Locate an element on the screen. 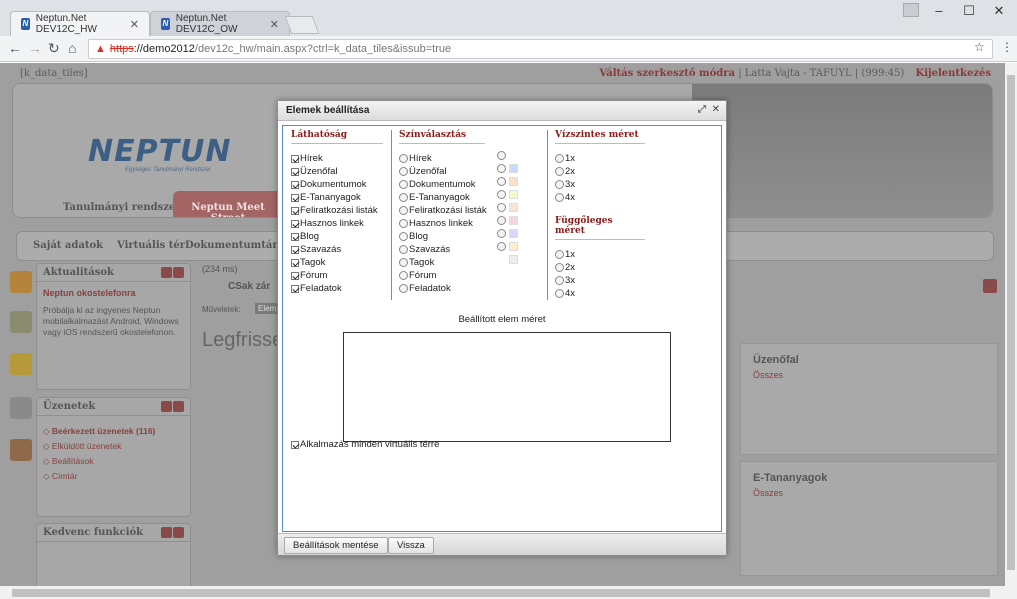  color-item: Blog is located at coordinates (469, 236).